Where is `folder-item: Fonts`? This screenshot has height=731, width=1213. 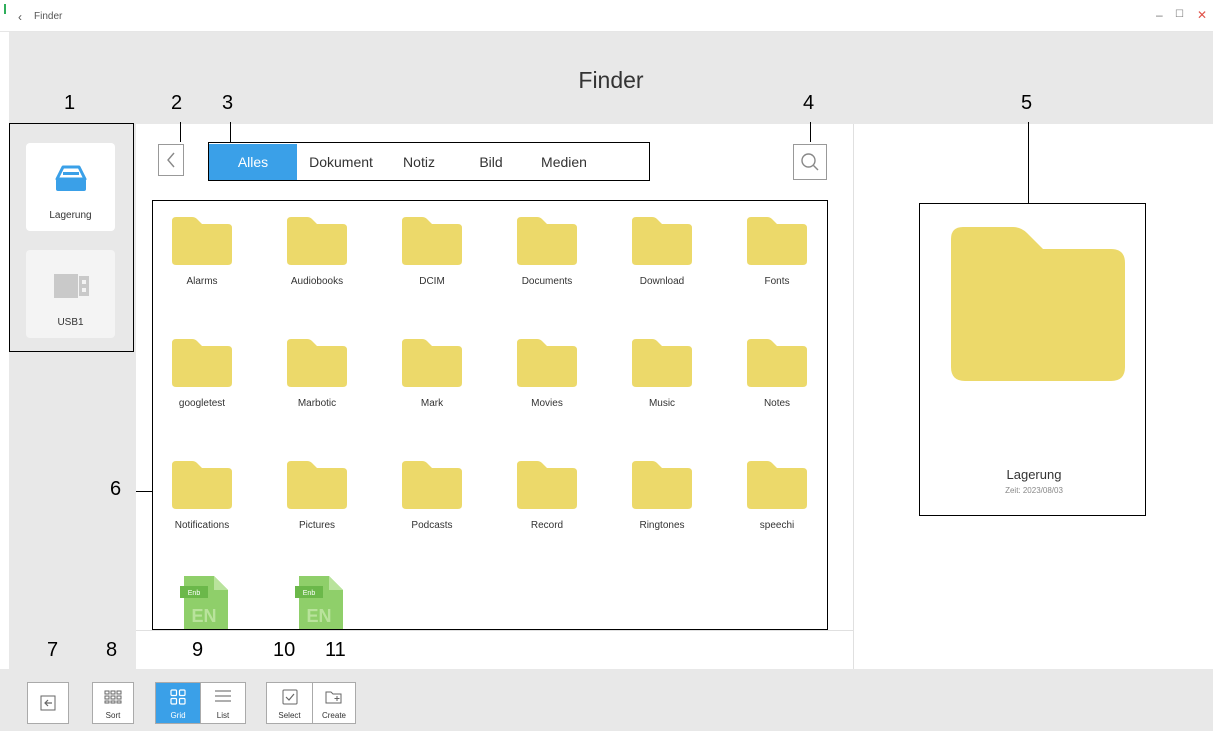
folder-item: Fonts is located at coordinates (776, 255).